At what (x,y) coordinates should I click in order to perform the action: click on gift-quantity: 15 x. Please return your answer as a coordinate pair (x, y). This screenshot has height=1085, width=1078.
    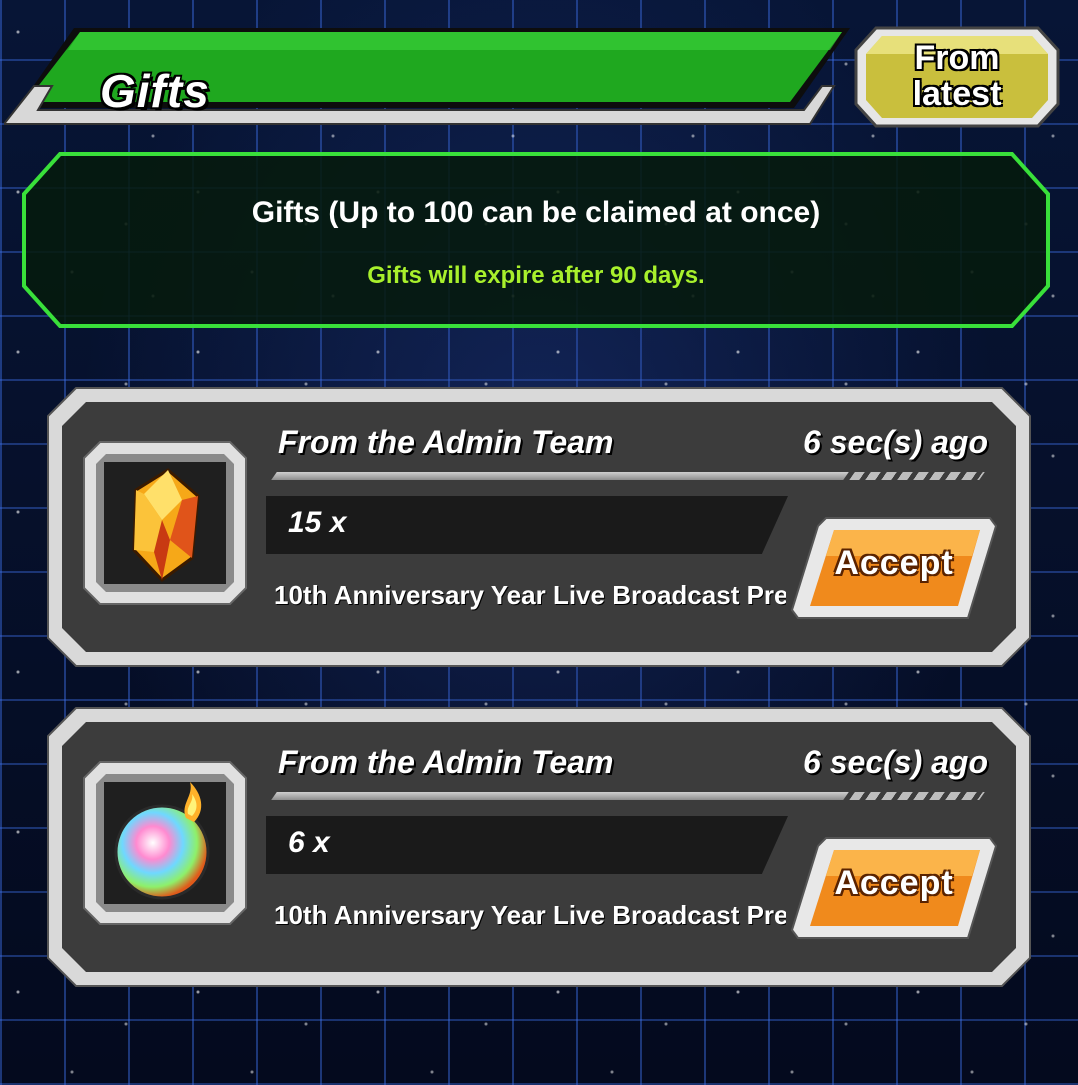
    Looking at the image, I should click on (317, 522).